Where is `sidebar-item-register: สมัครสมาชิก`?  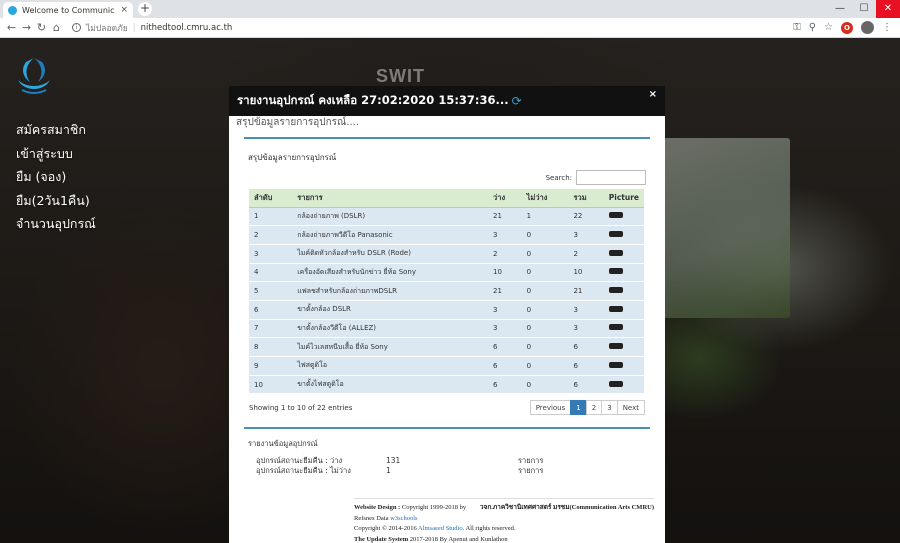
sidebar-item-register: สมัครสมาชิก is located at coordinates (56, 130).